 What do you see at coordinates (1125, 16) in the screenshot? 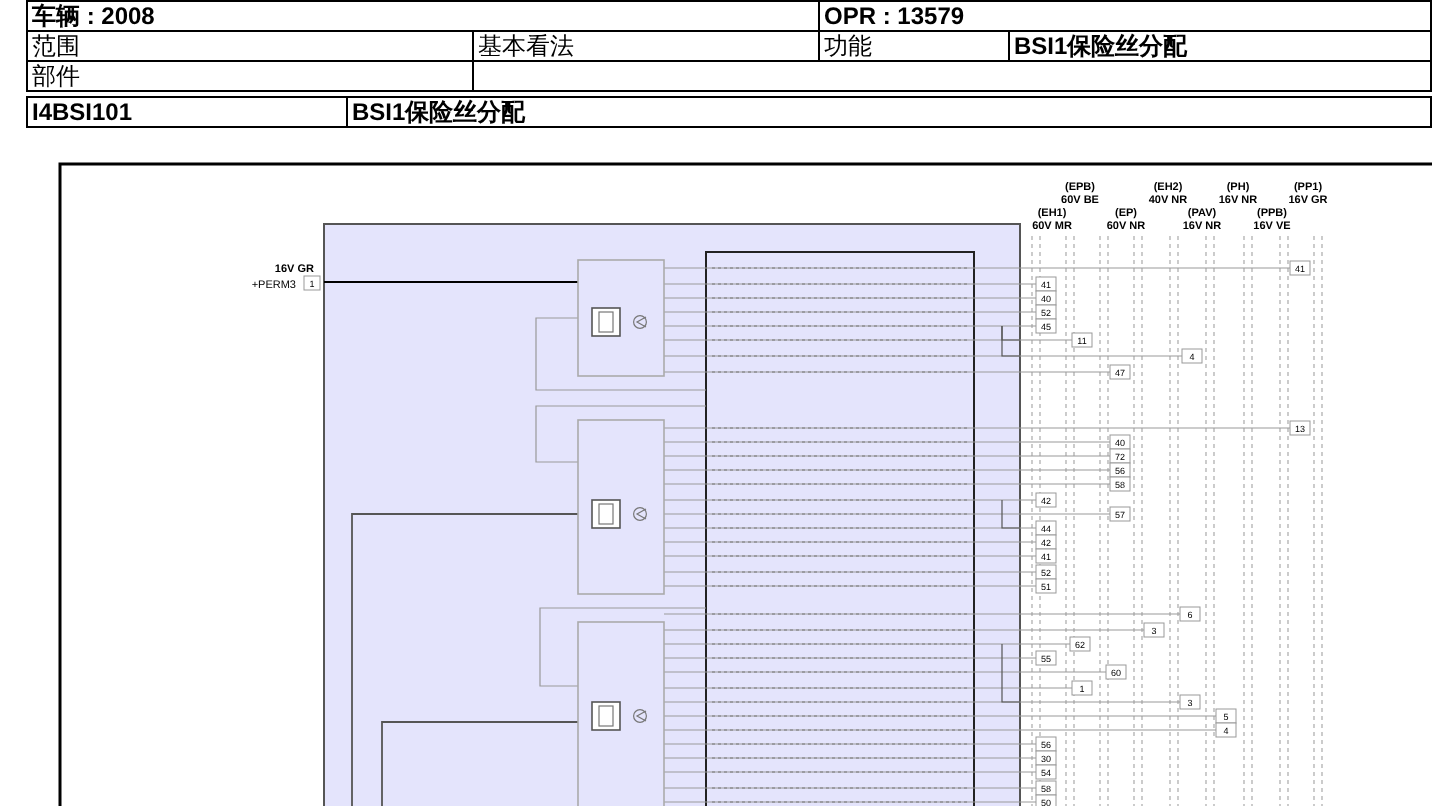
I see `table-cell: OPR : 13579` at bounding box center [1125, 16].